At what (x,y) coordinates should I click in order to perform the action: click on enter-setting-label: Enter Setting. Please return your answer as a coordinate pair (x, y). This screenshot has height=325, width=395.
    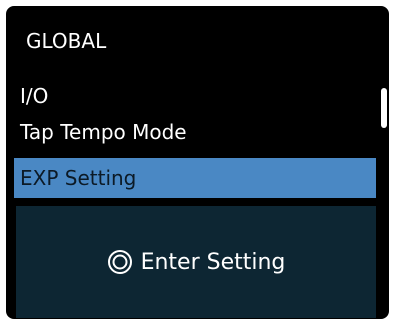
    Looking at the image, I should click on (213, 262).